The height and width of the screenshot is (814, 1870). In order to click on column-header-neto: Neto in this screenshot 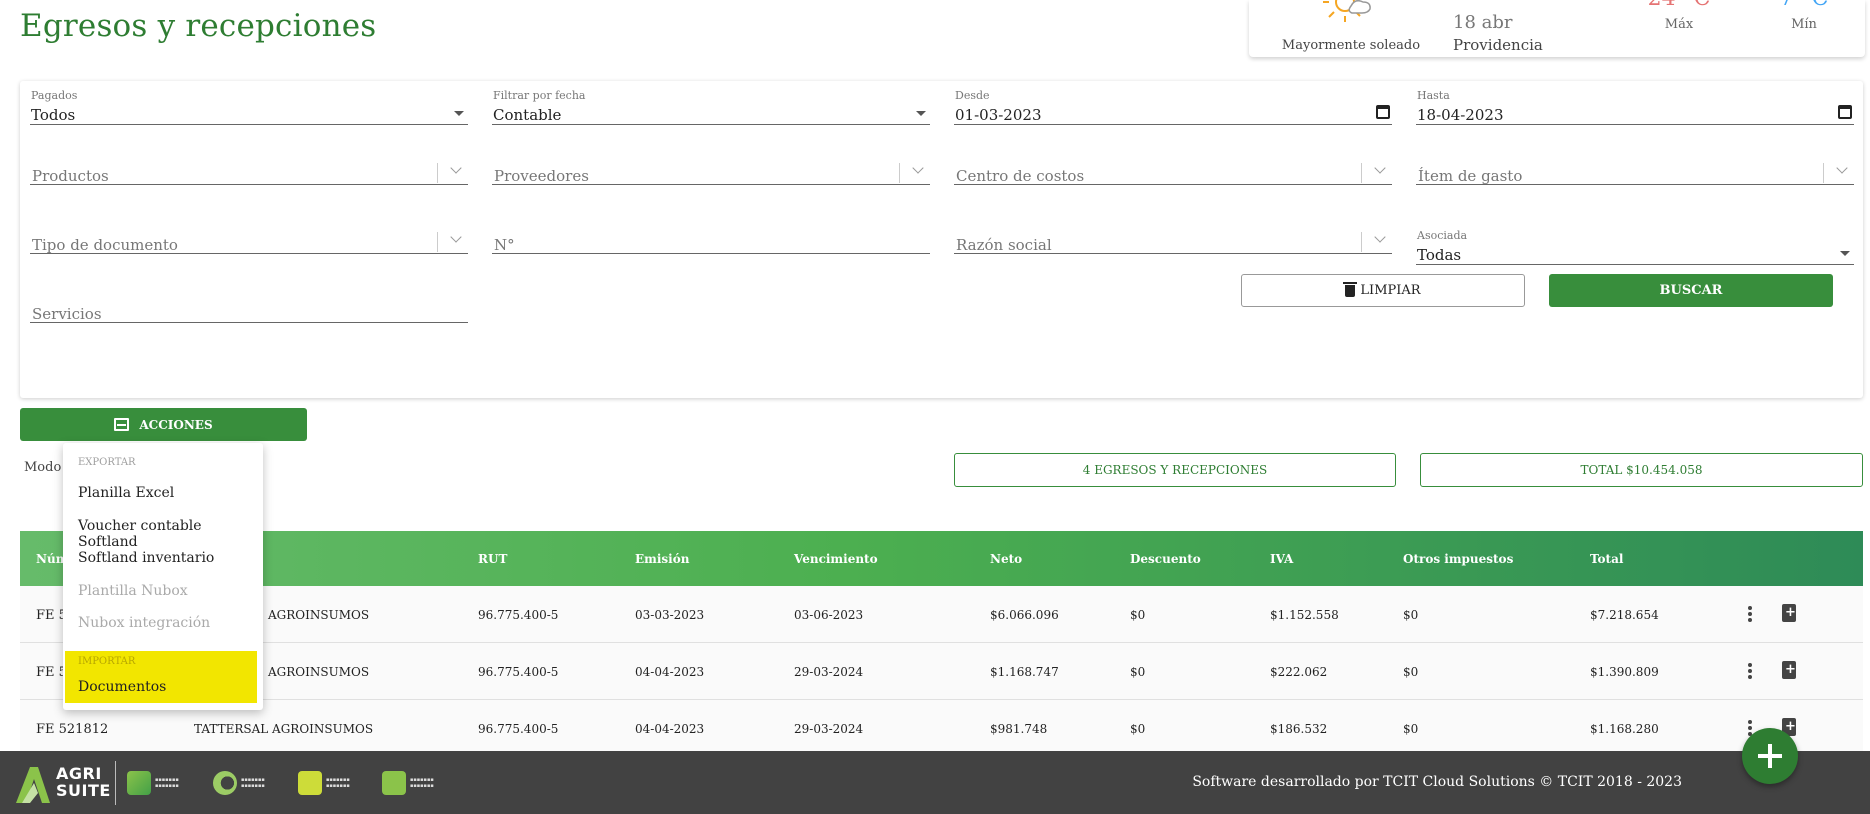, I will do `click(1006, 559)`.